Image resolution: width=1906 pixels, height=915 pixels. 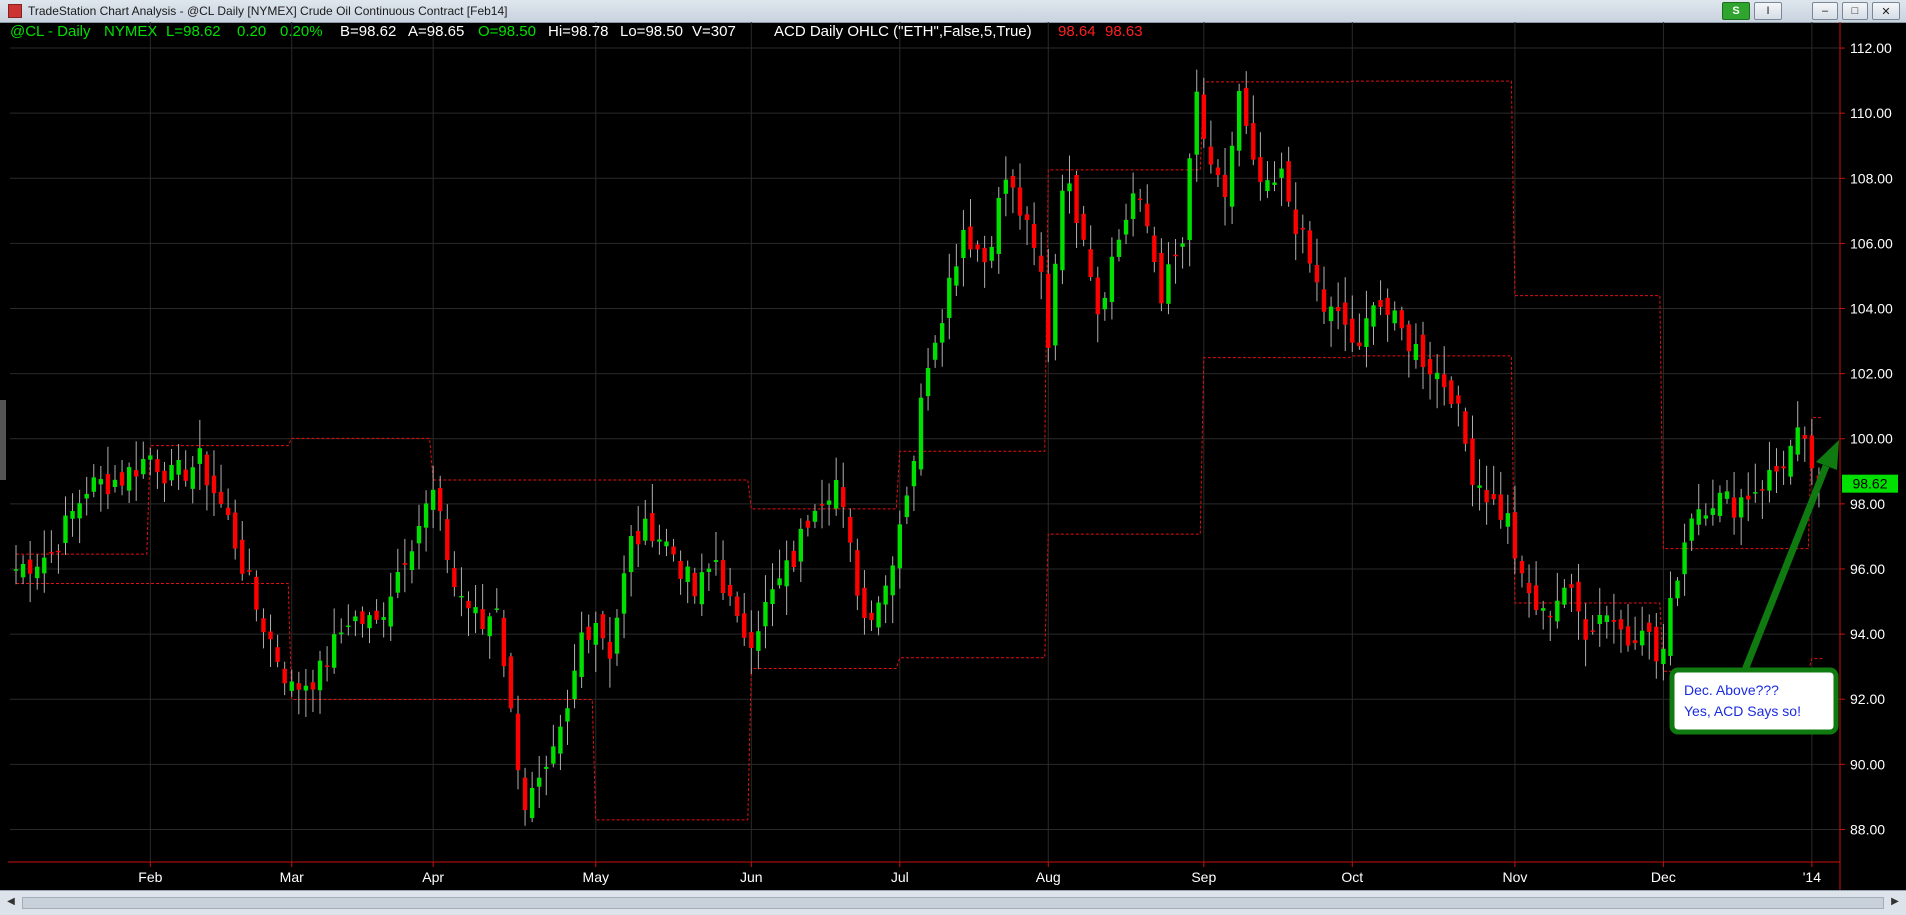 I want to click on s-button: S, so click(x=1736, y=11).